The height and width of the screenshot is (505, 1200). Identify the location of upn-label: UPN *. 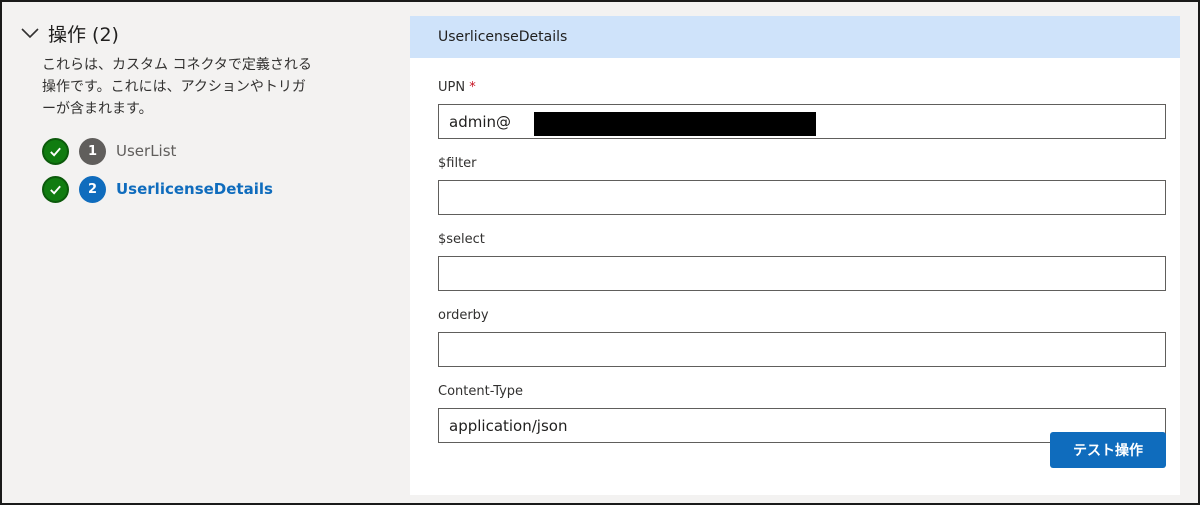
(809, 88).